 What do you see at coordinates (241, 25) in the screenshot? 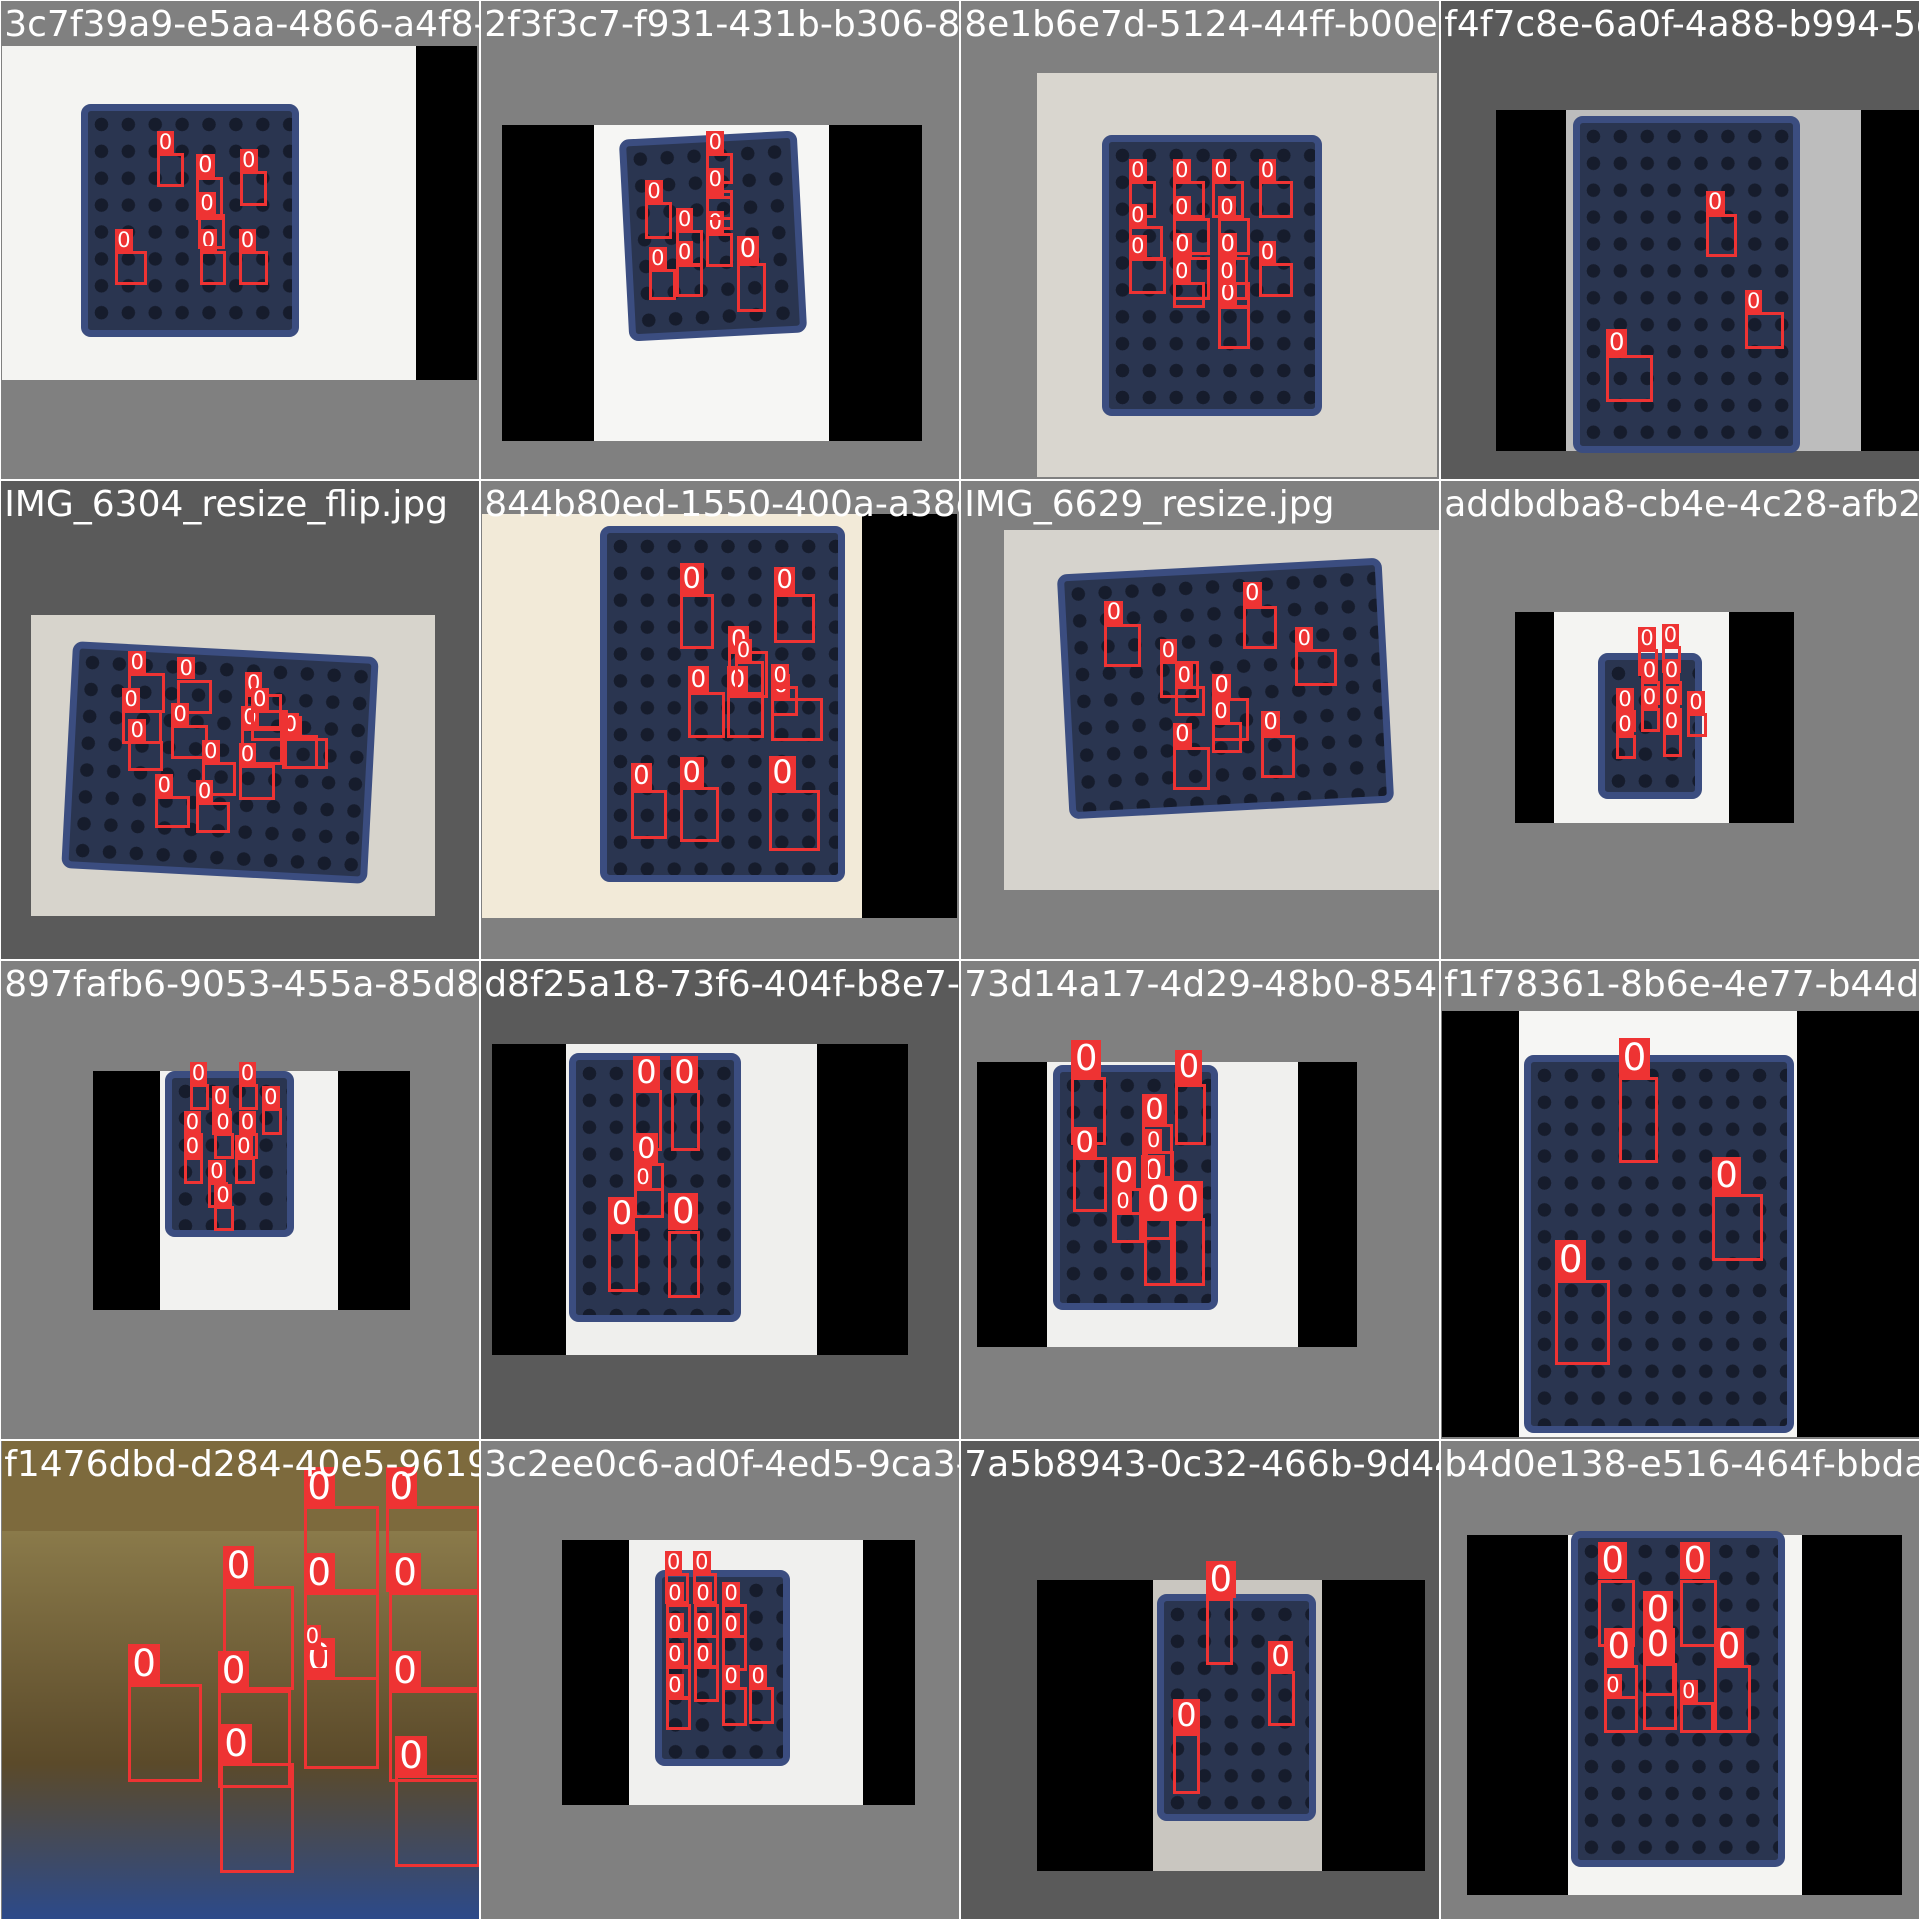
I see `image-filename: 3c7f39a9-e5aa-4866-a4f8-6c2b3af031ba.jpg` at bounding box center [241, 25].